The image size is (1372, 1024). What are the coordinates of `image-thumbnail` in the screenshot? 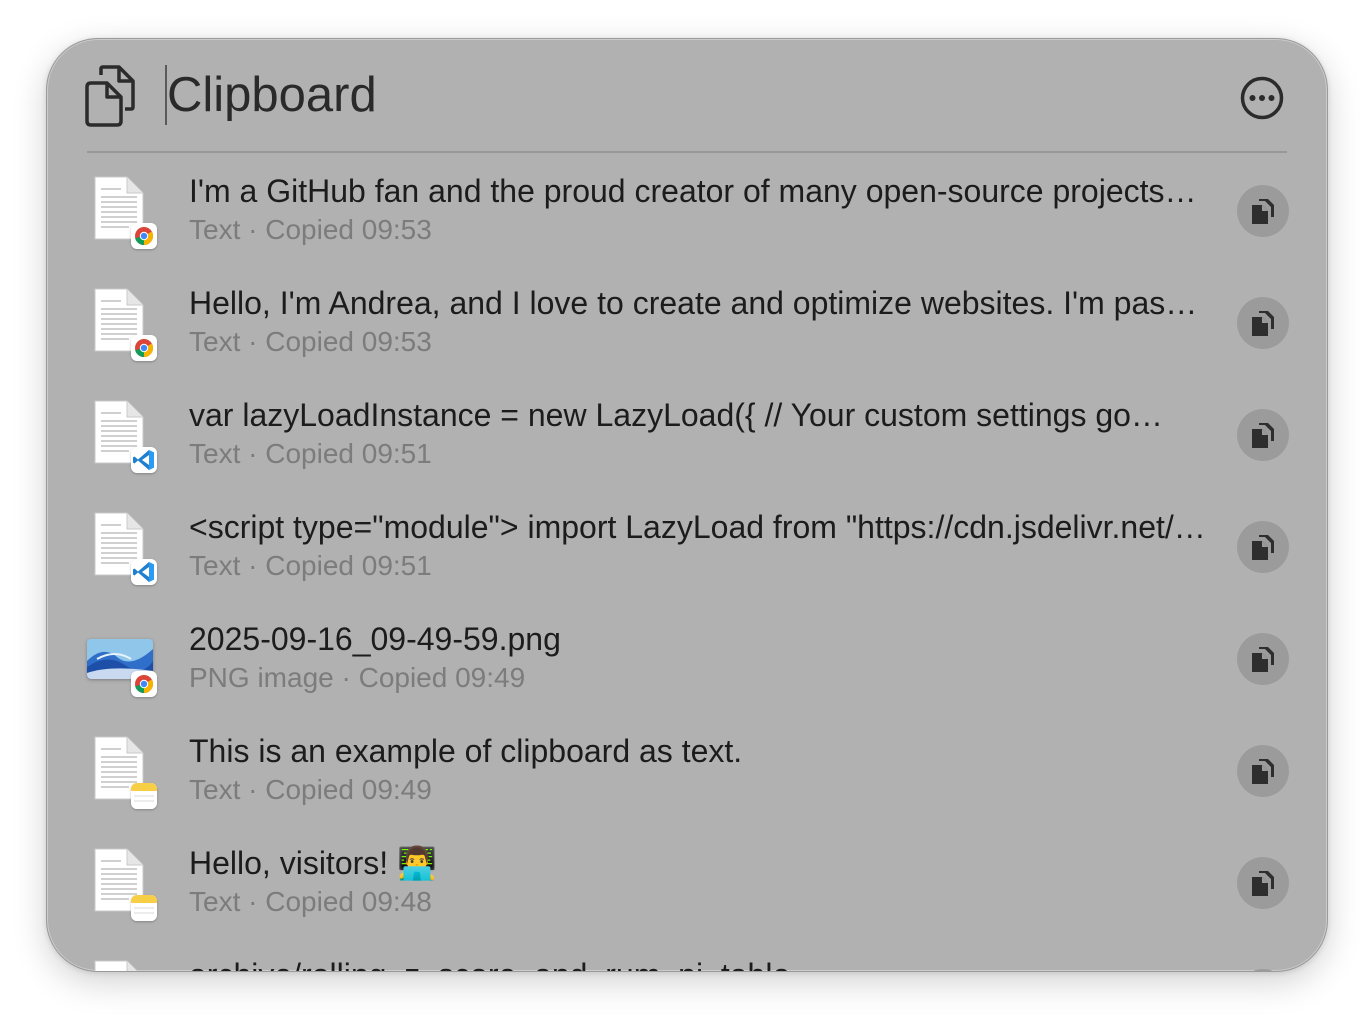 It's located at (123, 659).